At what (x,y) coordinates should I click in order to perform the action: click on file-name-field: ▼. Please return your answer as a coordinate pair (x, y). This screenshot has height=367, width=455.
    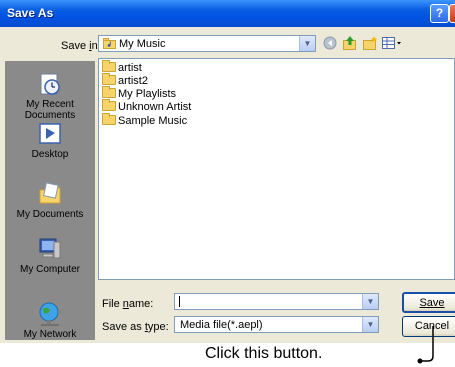
    Looking at the image, I should click on (276, 301).